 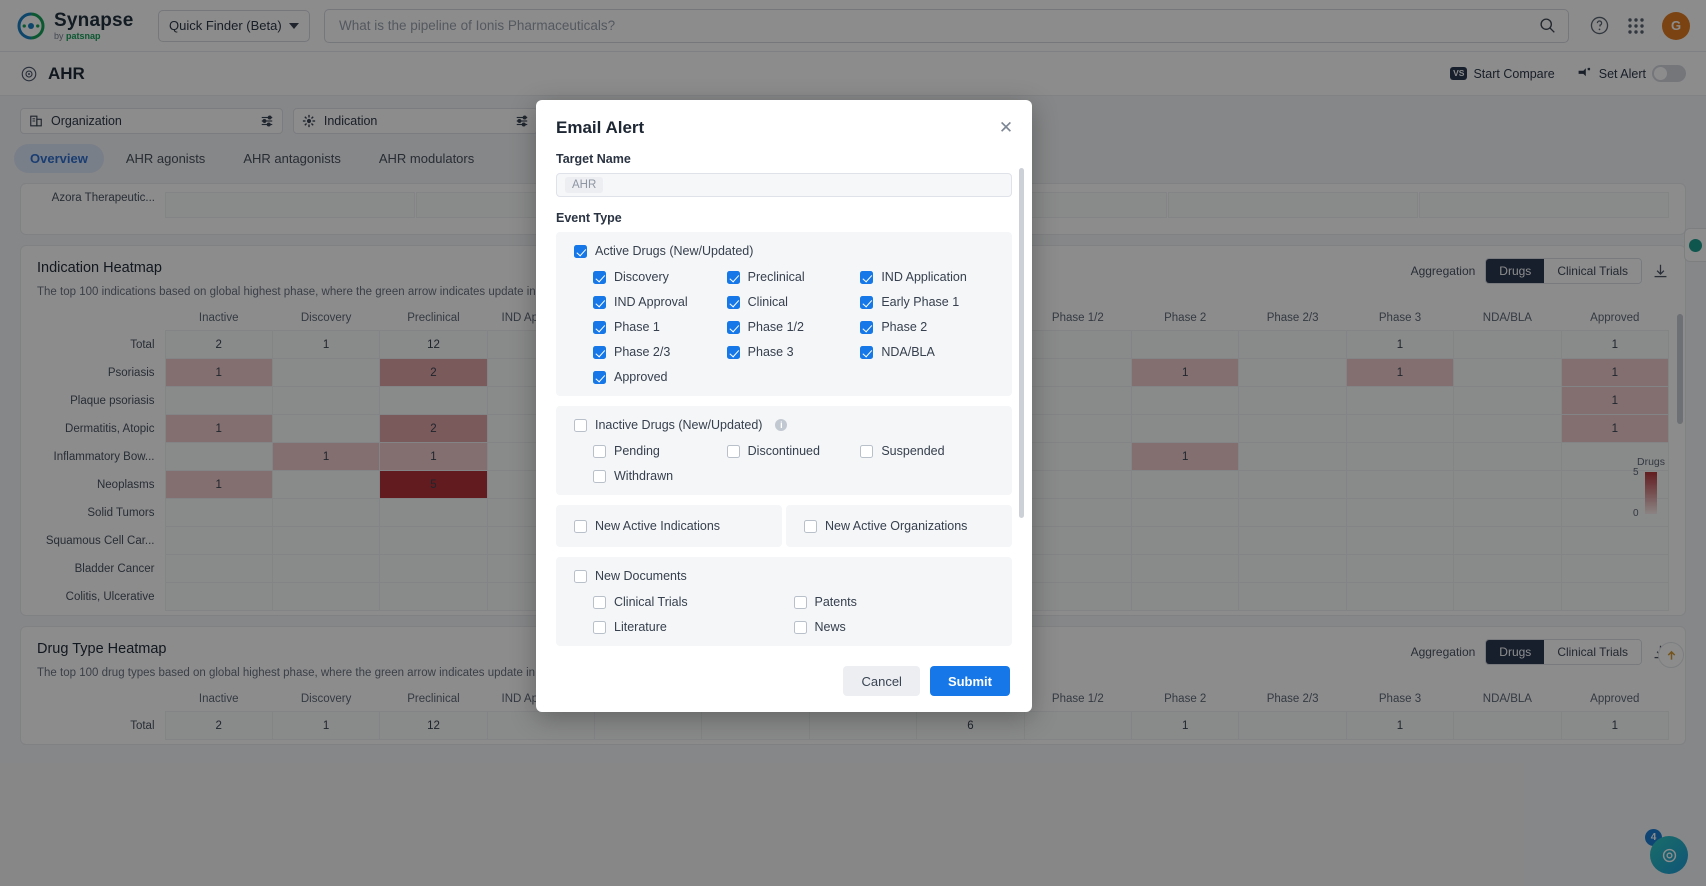 I want to click on checkbox-option: IND Approval, so click(x=660, y=302).